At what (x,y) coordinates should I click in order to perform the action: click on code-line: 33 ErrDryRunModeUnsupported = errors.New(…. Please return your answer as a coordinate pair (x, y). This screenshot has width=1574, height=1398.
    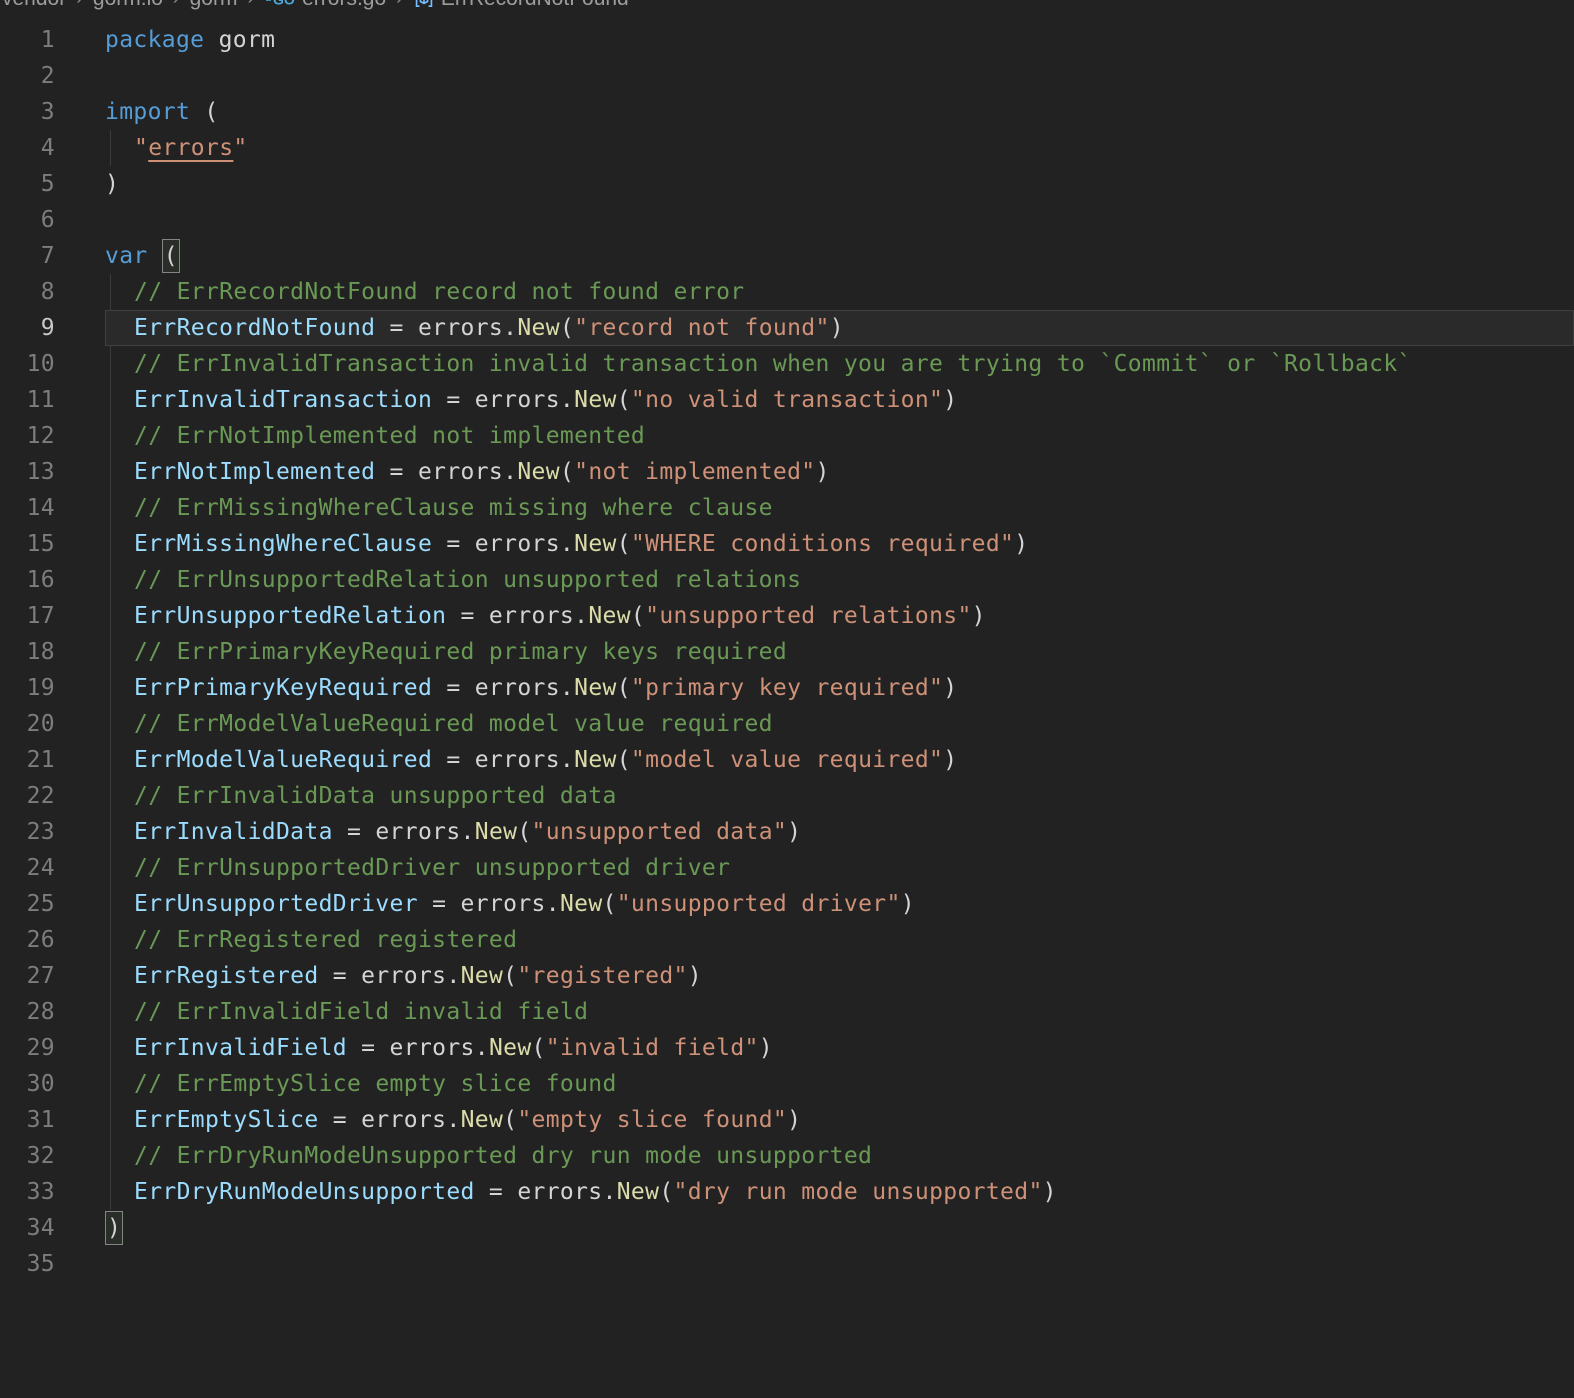
    Looking at the image, I should click on (787, 1192).